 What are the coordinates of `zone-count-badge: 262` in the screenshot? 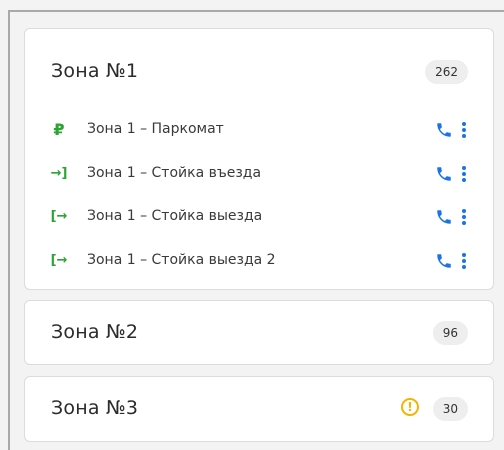 It's located at (446, 72).